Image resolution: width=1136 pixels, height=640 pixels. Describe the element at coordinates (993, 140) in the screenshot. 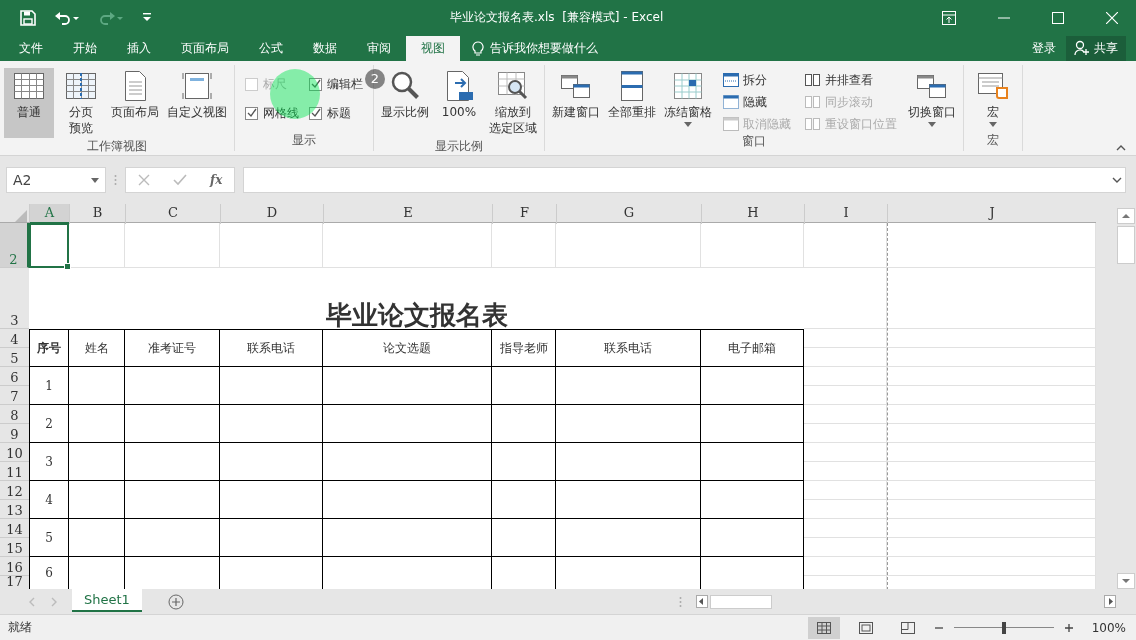

I see `ribbon-group-label: 宏` at that location.